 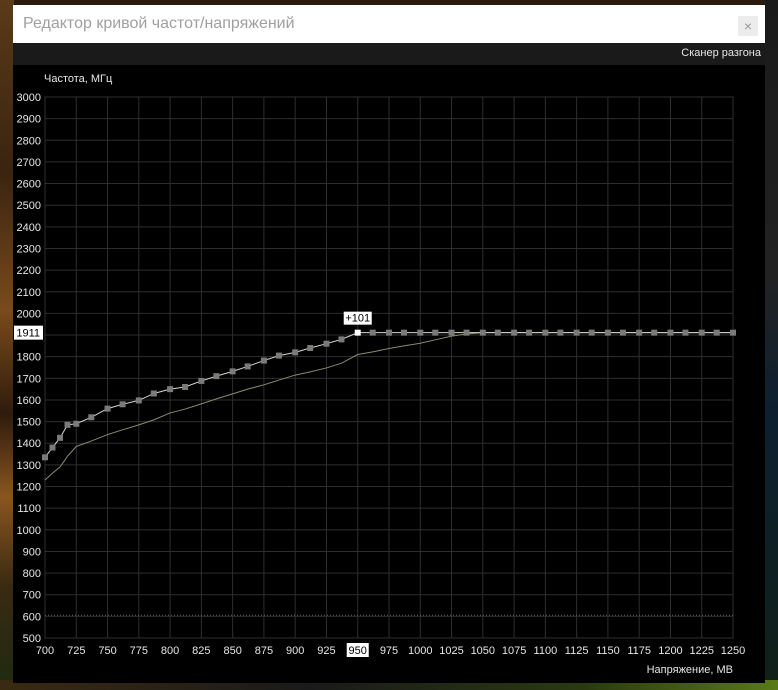 I want to click on x-tick-label: 1250, so click(x=733, y=651).